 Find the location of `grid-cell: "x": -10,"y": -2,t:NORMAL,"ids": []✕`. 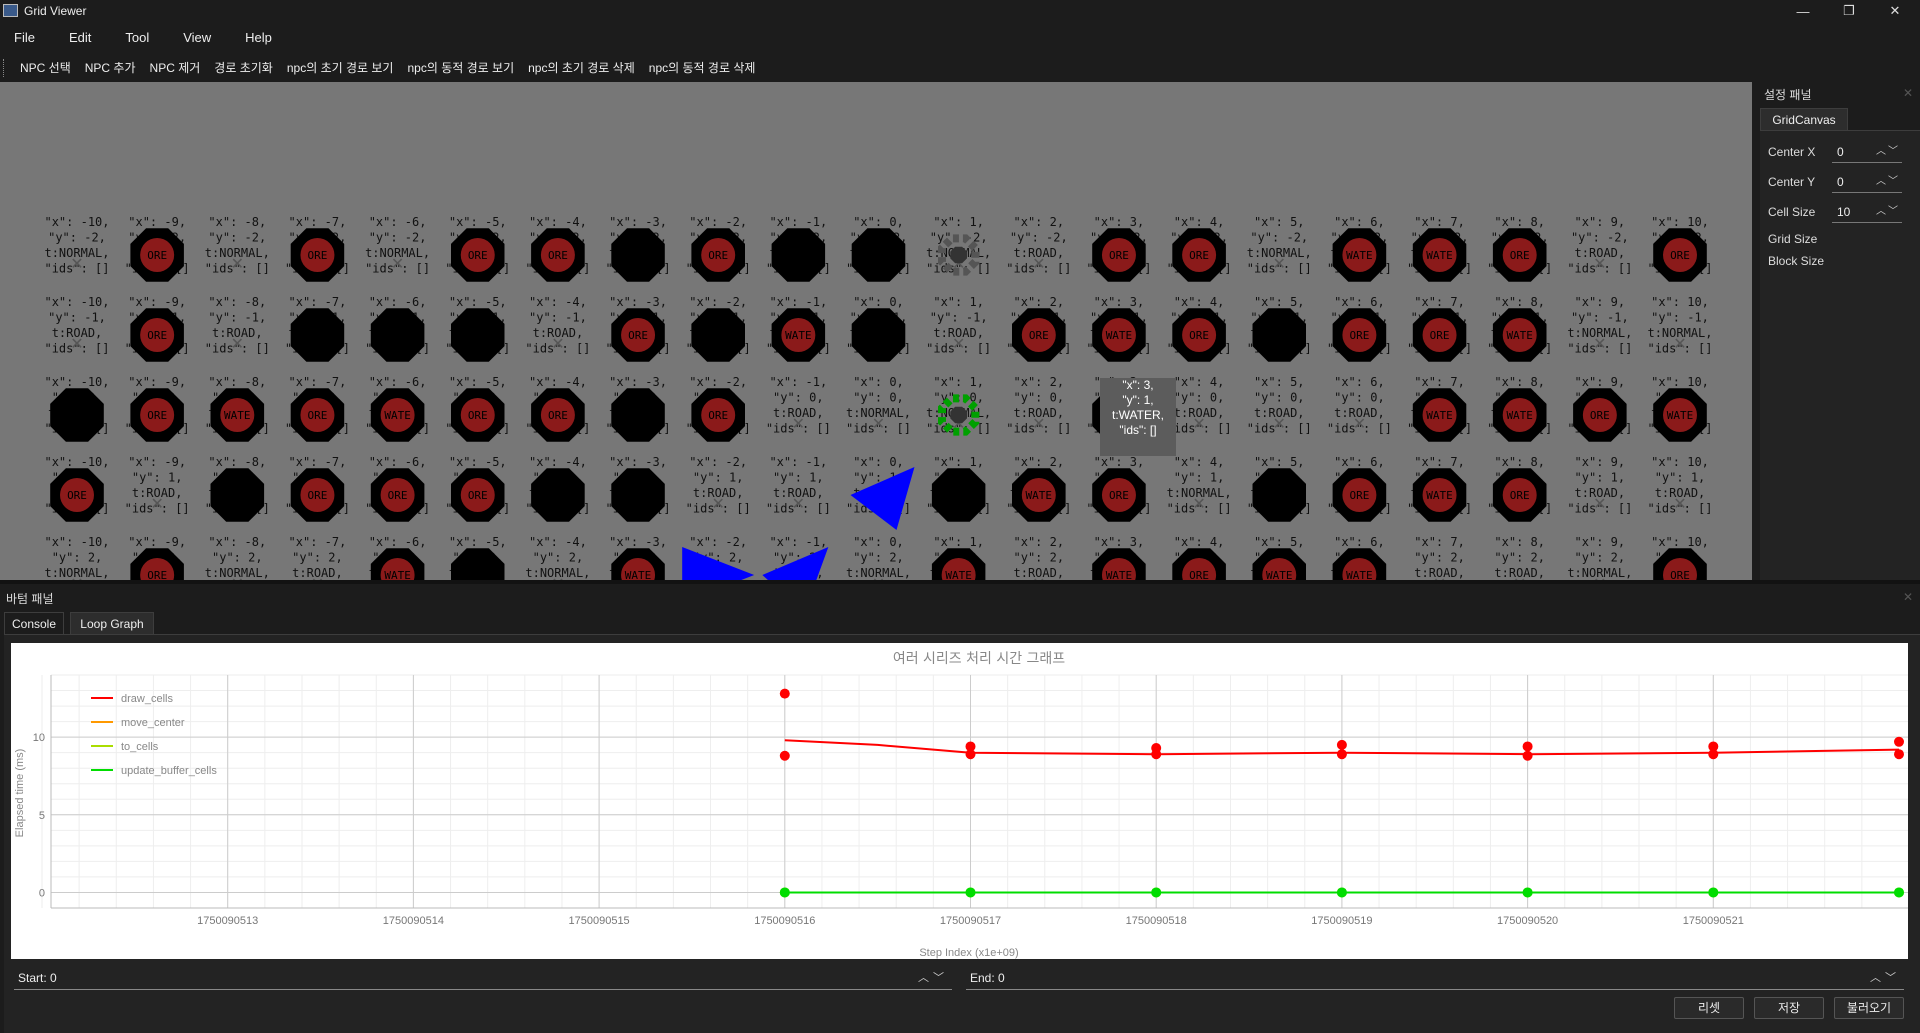

grid-cell: "x": -10,"y": -2,t:NORMAL,"ids": []✕ is located at coordinates (76, 245).